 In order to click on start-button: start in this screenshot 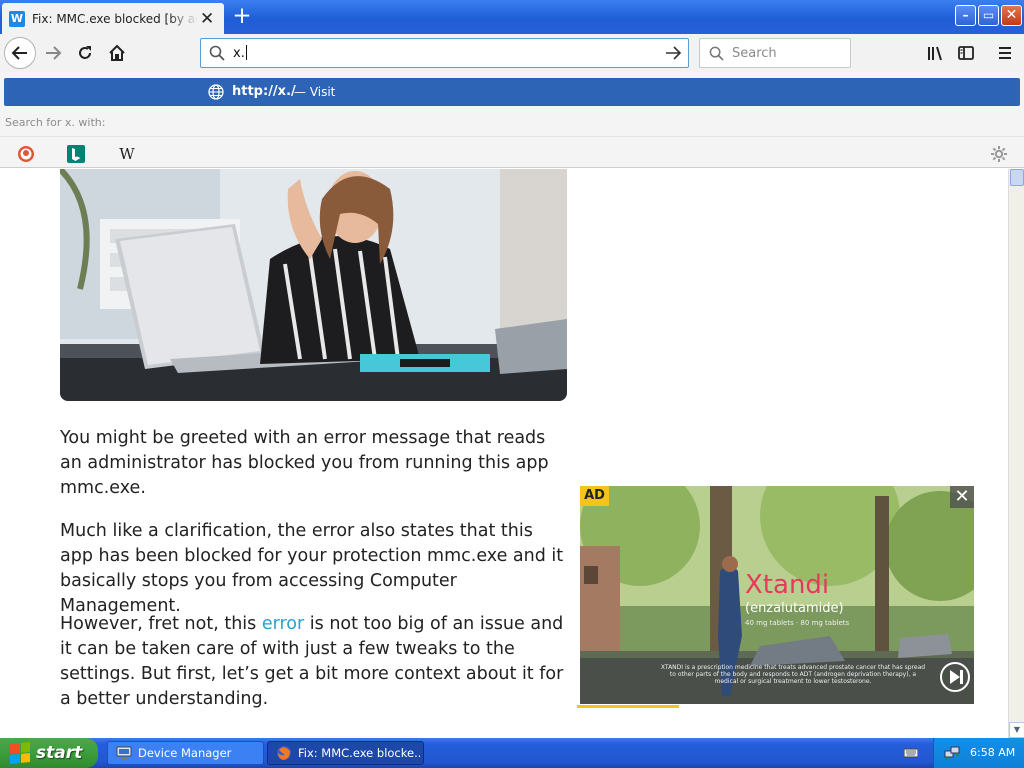, I will do `click(49, 753)`.